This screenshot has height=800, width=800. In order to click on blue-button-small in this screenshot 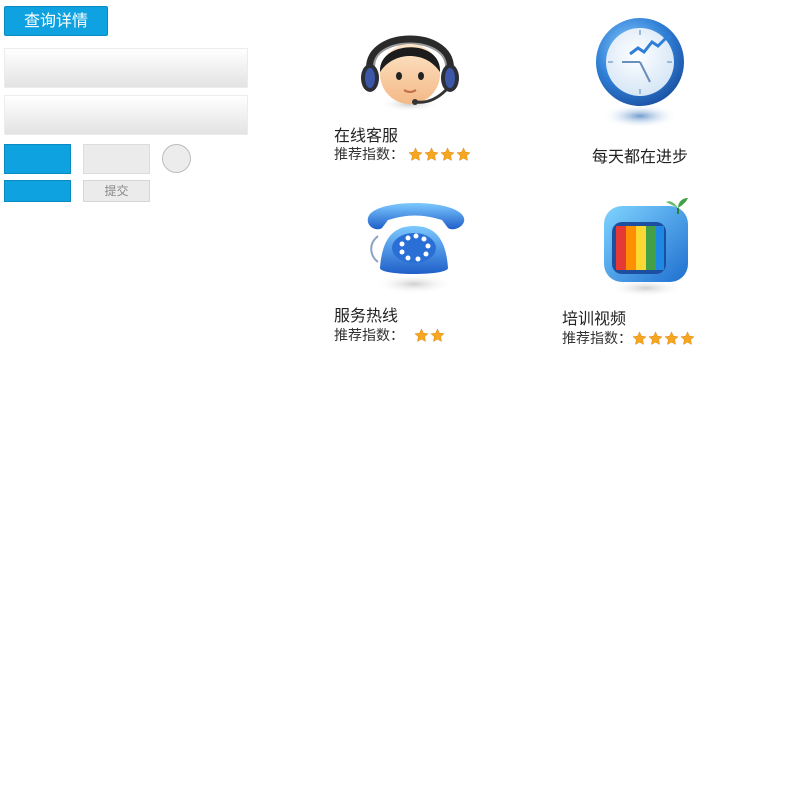, I will do `click(37, 191)`.